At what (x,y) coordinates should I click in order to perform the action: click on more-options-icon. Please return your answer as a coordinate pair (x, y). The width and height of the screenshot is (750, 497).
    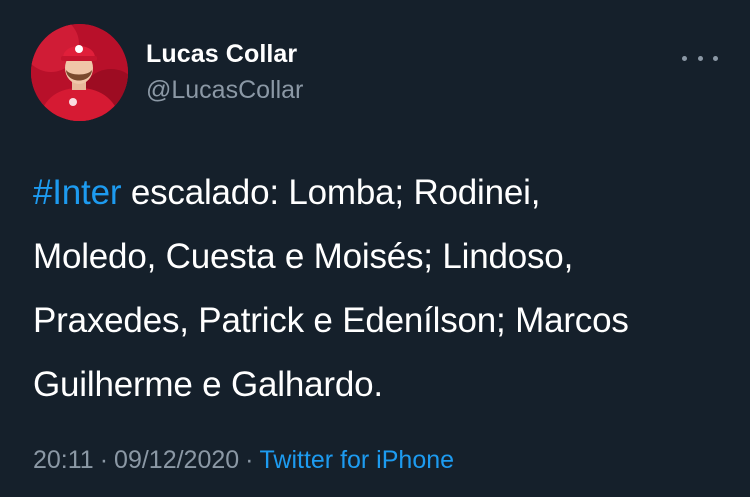
    Looking at the image, I should click on (700, 58).